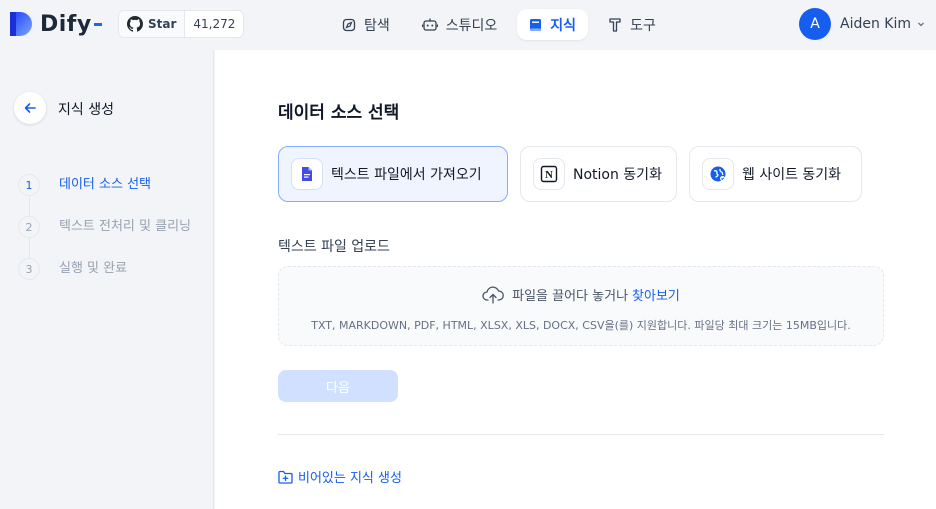  Describe the element at coordinates (429, 25) in the screenshot. I see `robot-icon` at that location.